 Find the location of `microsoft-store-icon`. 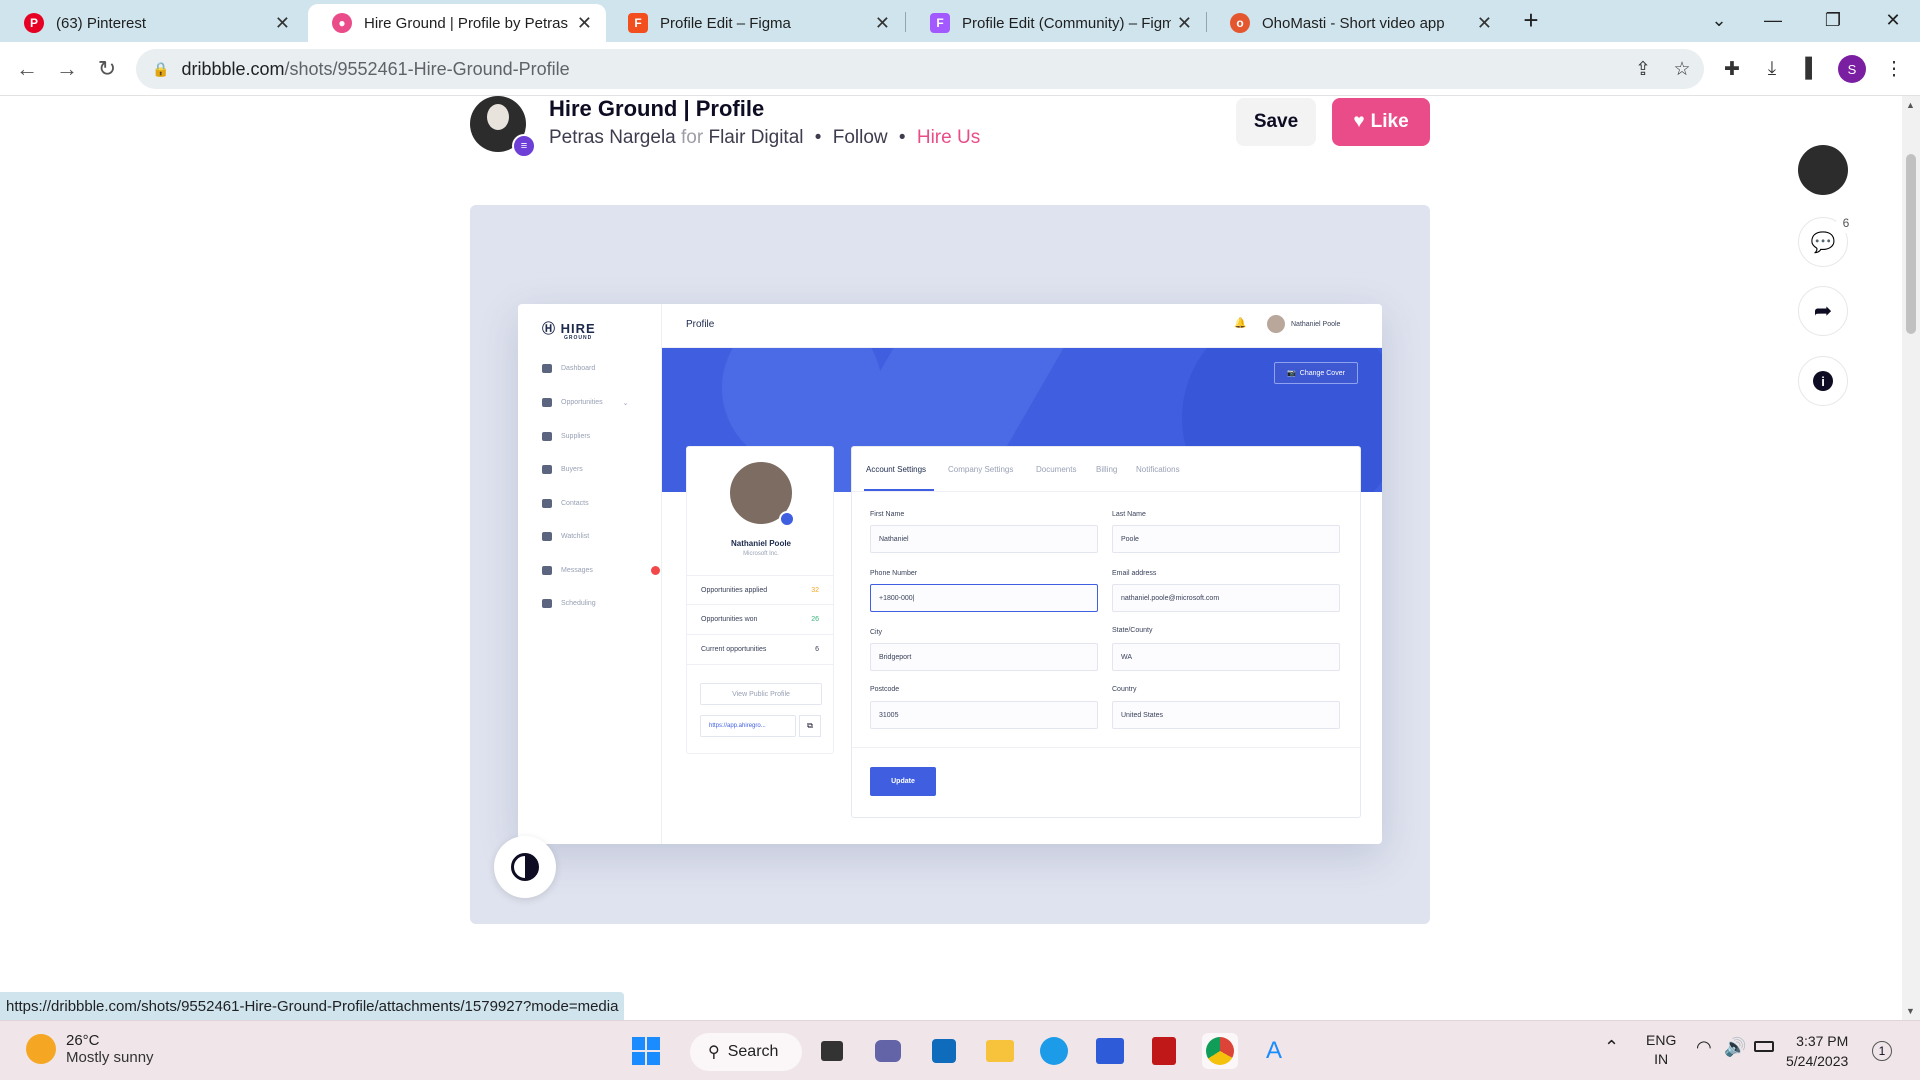

microsoft-store-icon is located at coordinates (944, 1051).